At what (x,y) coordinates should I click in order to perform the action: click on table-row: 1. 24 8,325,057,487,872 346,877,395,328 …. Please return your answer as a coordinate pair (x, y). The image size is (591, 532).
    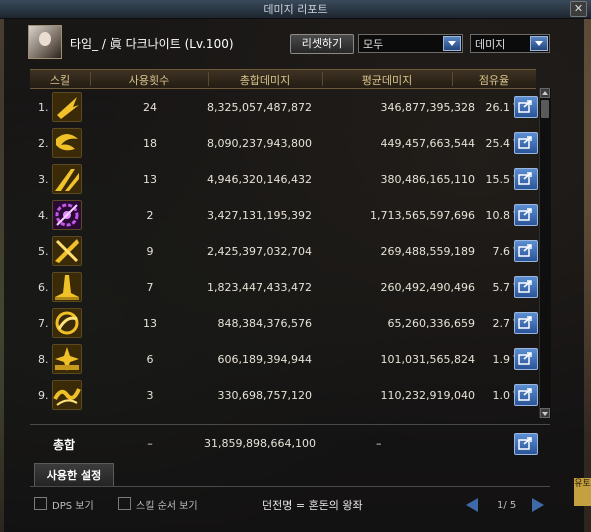
    Looking at the image, I should click on (284, 107).